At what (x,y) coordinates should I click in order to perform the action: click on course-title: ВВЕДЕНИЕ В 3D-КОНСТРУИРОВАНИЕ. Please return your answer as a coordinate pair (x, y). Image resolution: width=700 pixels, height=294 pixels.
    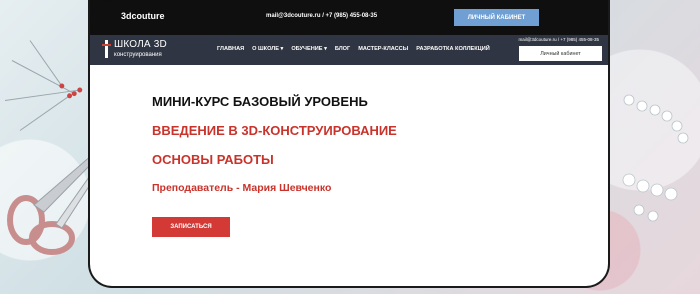
    Looking at the image, I should click on (274, 130).